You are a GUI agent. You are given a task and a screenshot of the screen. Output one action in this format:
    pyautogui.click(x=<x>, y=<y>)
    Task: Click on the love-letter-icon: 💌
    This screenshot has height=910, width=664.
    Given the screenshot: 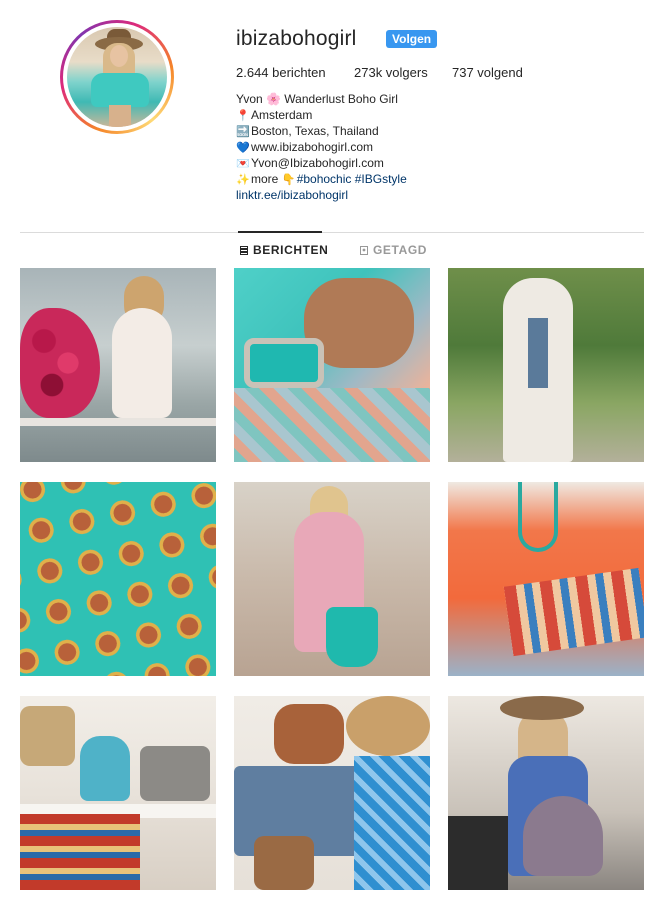 What is the action you would take?
    pyautogui.click(x=243, y=164)
    